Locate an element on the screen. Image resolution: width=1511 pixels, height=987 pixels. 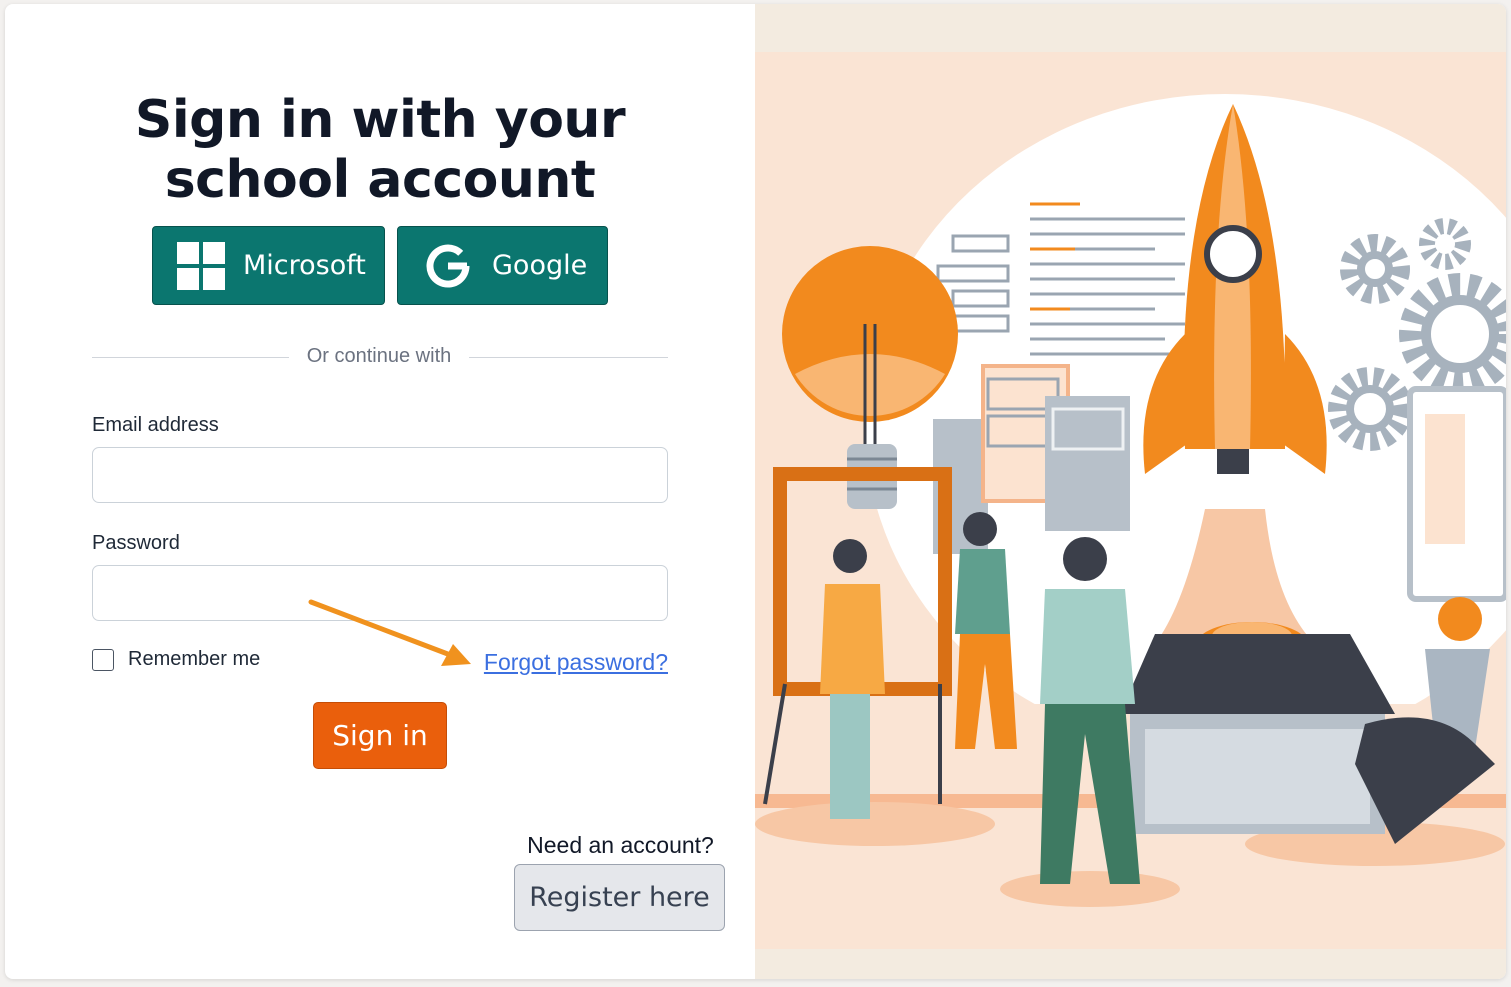
divider-line-right is located at coordinates (568, 357).